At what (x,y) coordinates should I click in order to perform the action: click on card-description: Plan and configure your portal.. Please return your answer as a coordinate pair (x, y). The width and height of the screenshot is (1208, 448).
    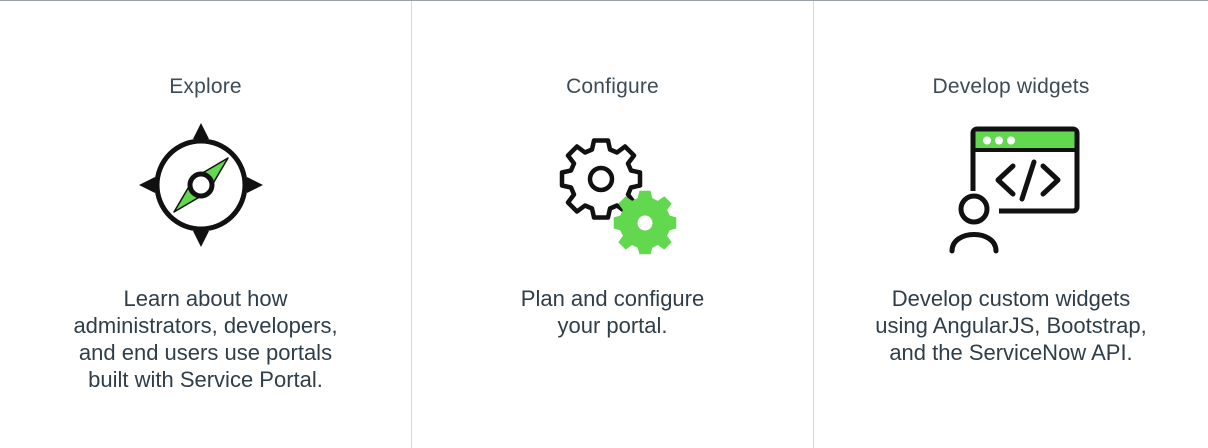
    Looking at the image, I should click on (612, 312).